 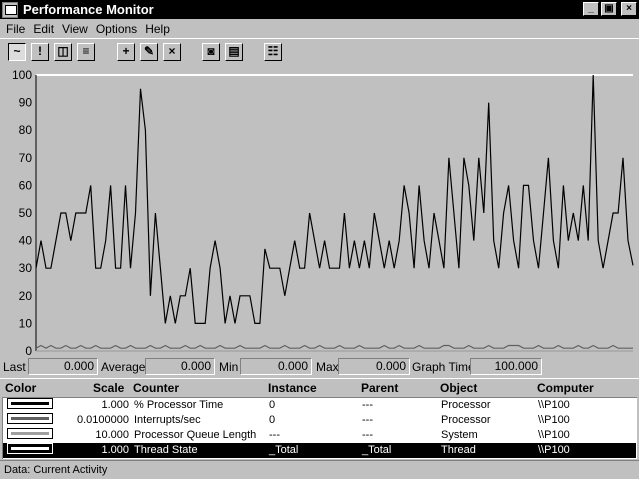 I want to click on edit-counter-icon: ✎, so click(x=149, y=52).